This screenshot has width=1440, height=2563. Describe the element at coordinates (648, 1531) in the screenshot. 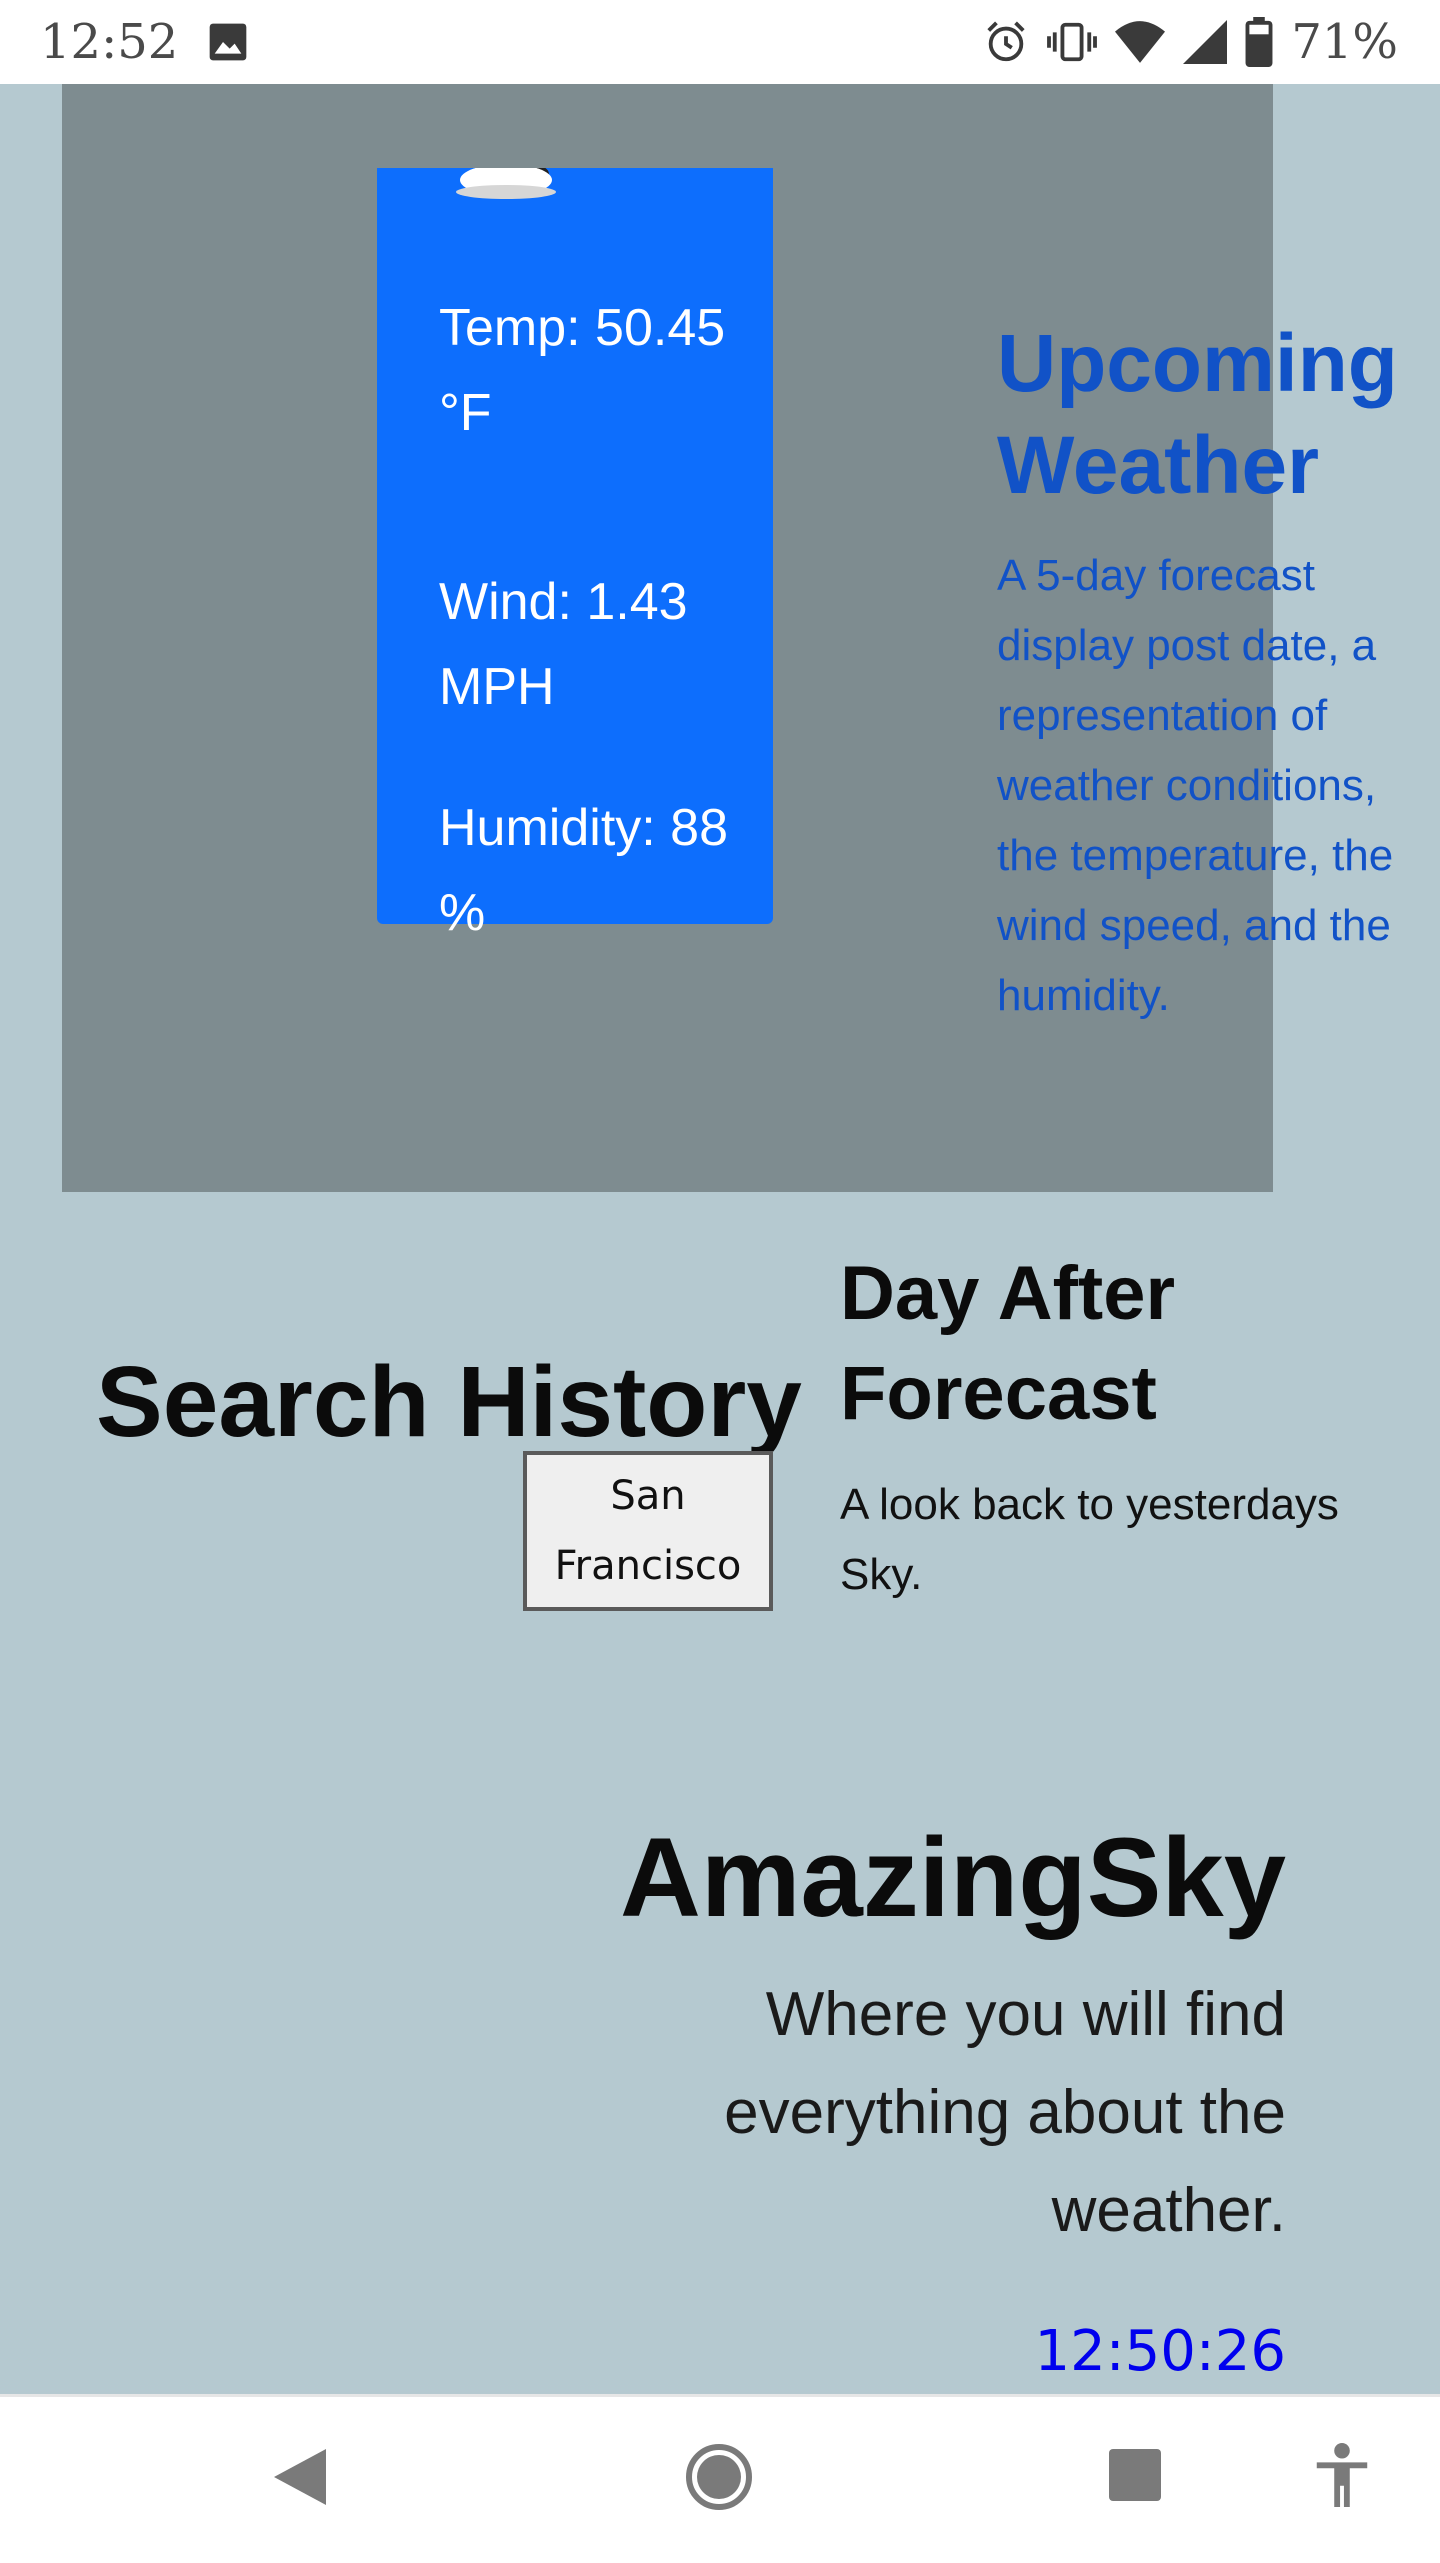

I see `history-city-button: San Francisco` at that location.